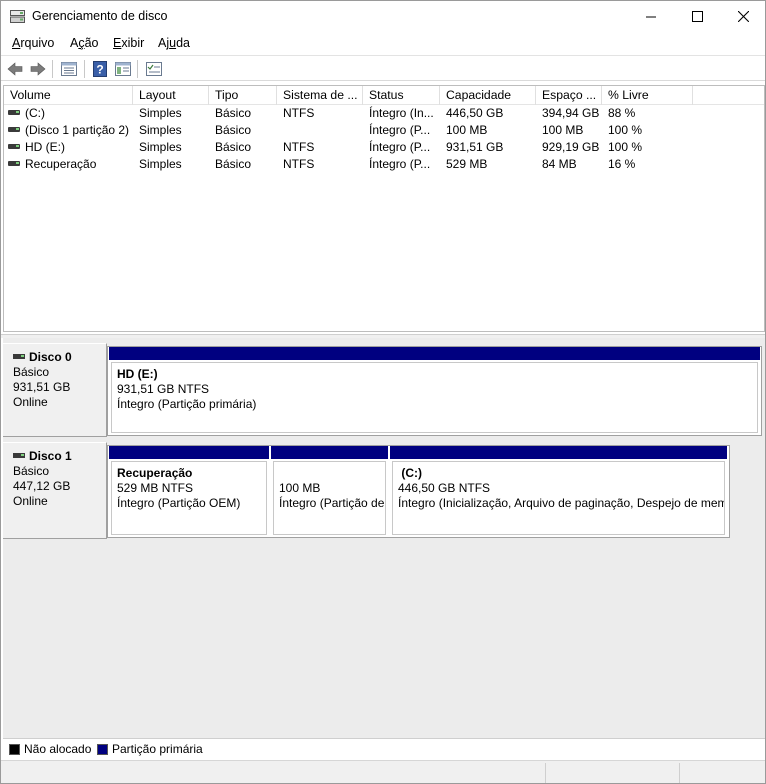 The image size is (766, 784). Describe the element at coordinates (332, 473) in the screenshot. I see `partition-name` at that location.